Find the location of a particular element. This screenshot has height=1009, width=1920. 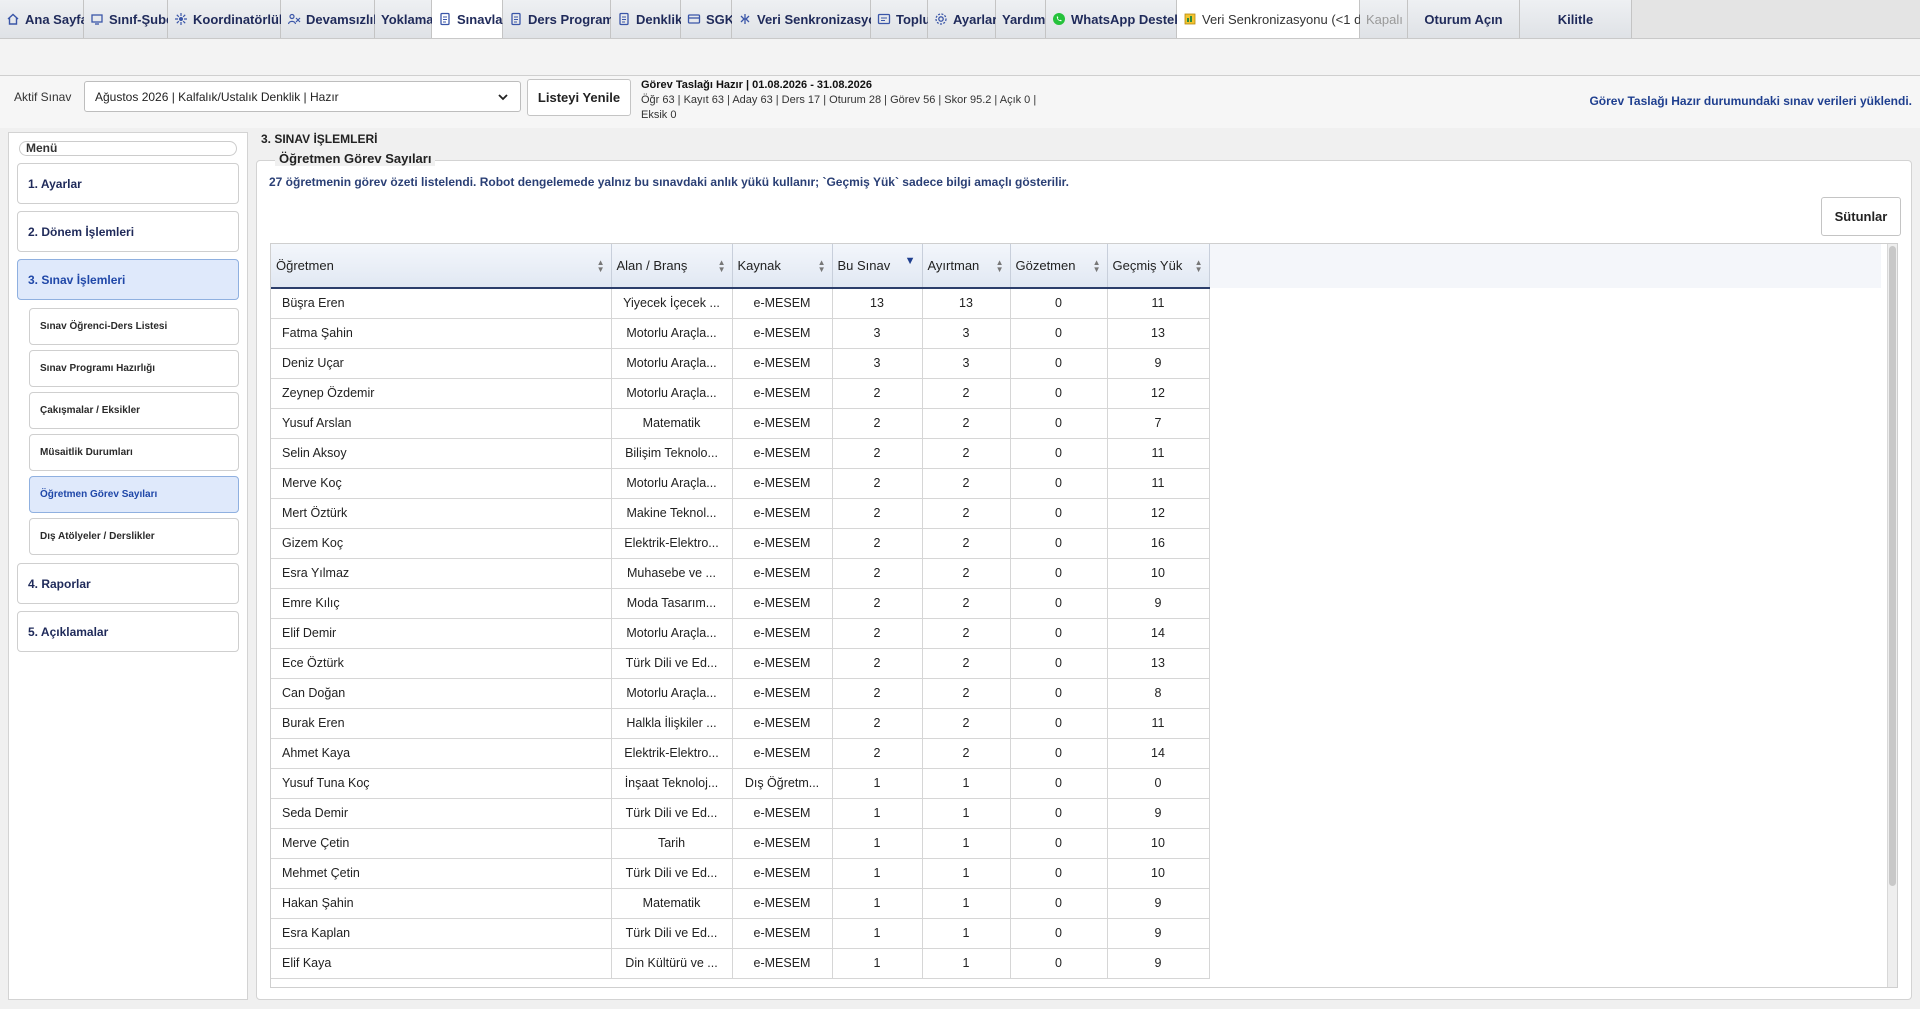

table-row: Esra Kaplan Türk Dili ve Ed... e-MESEM 1 1 0 9 is located at coordinates (740, 933).